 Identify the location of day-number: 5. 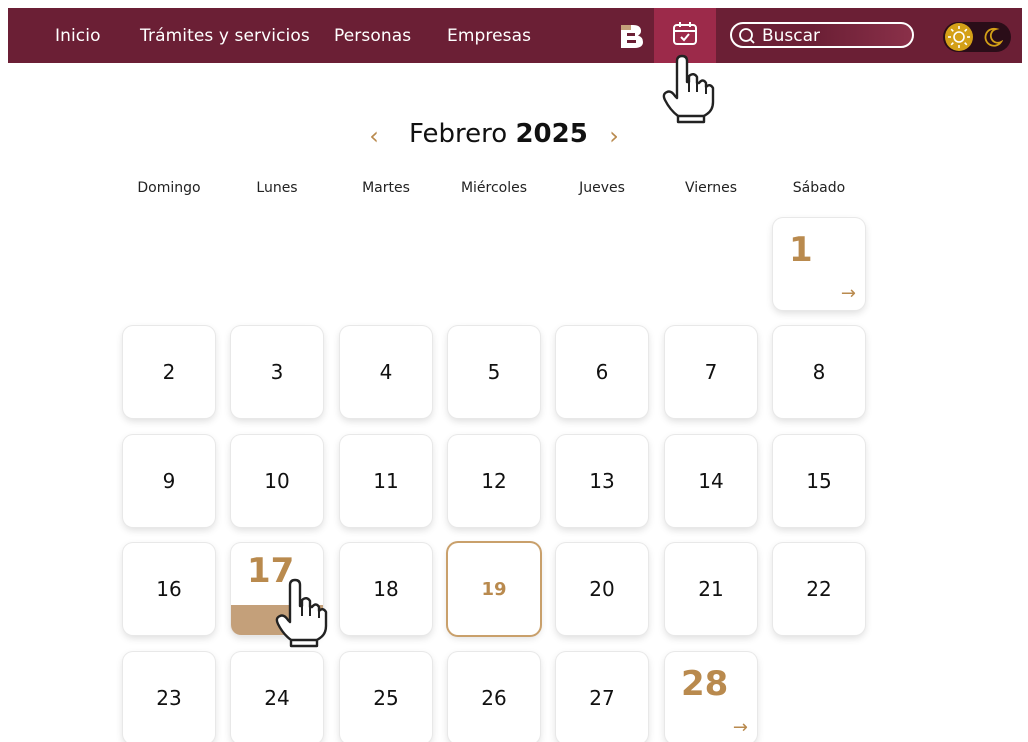
(494, 372).